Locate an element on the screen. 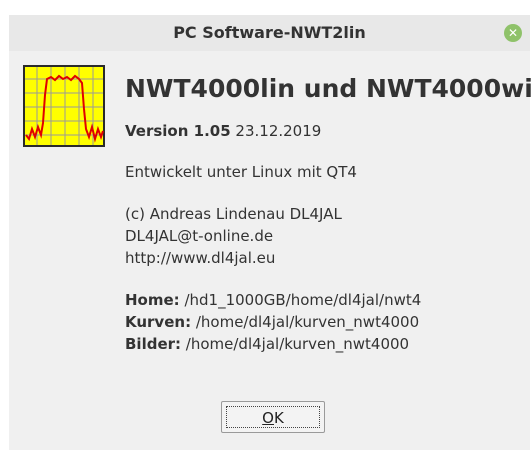  home-path: Home: /hd1_1000GB/home/dl4jal/nwt4 is located at coordinates (273, 300).